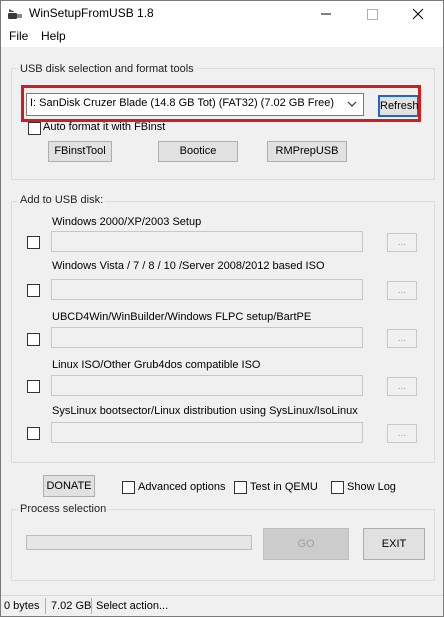 The width and height of the screenshot is (444, 617). Describe the element at coordinates (104, 127) in the screenshot. I see `auto-format-label: Auto format it with FBinst` at that location.